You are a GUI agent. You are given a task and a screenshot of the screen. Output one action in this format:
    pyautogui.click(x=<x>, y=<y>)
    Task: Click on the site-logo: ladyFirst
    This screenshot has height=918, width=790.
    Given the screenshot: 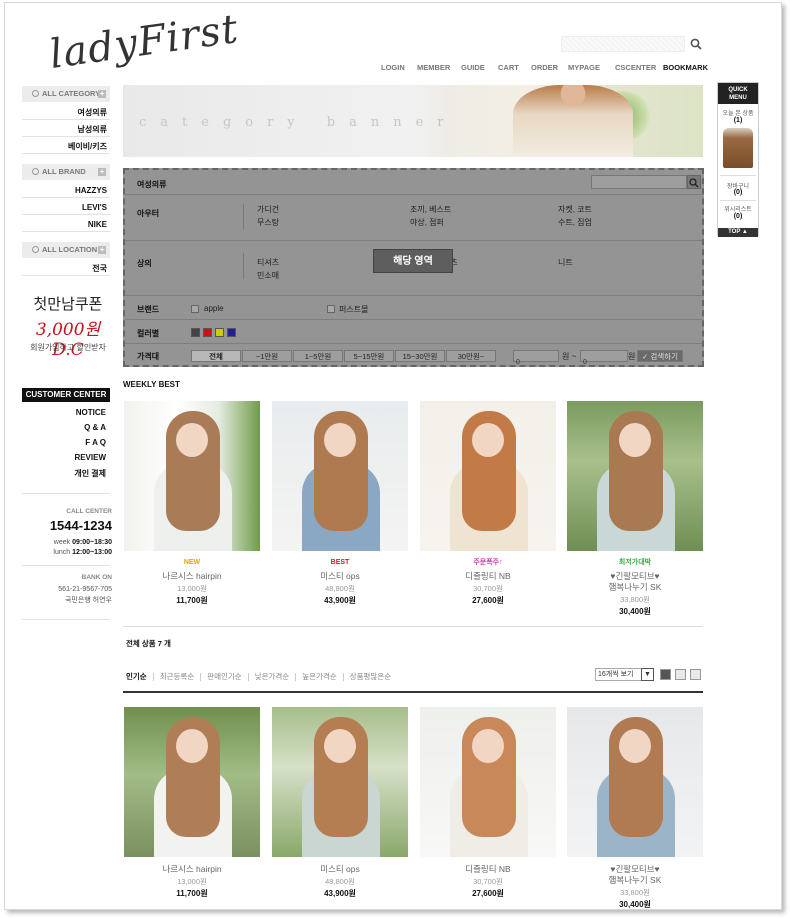 What is the action you would take?
    pyautogui.click(x=144, y=42)
    